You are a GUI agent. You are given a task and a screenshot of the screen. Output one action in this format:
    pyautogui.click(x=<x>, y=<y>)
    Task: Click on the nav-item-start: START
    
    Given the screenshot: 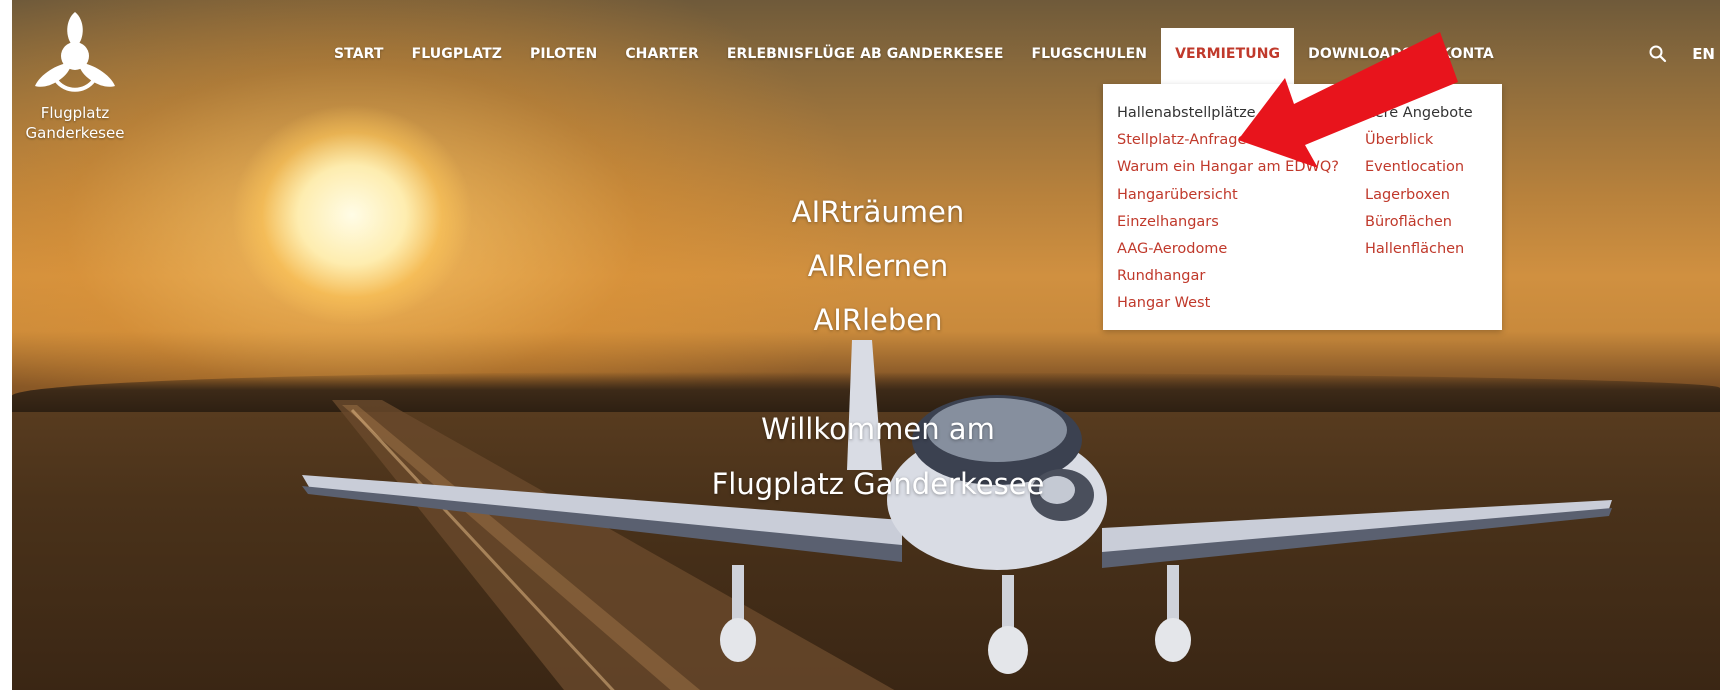 What is the action you would take?
    pyautogui.click(x=359, y=56)
    